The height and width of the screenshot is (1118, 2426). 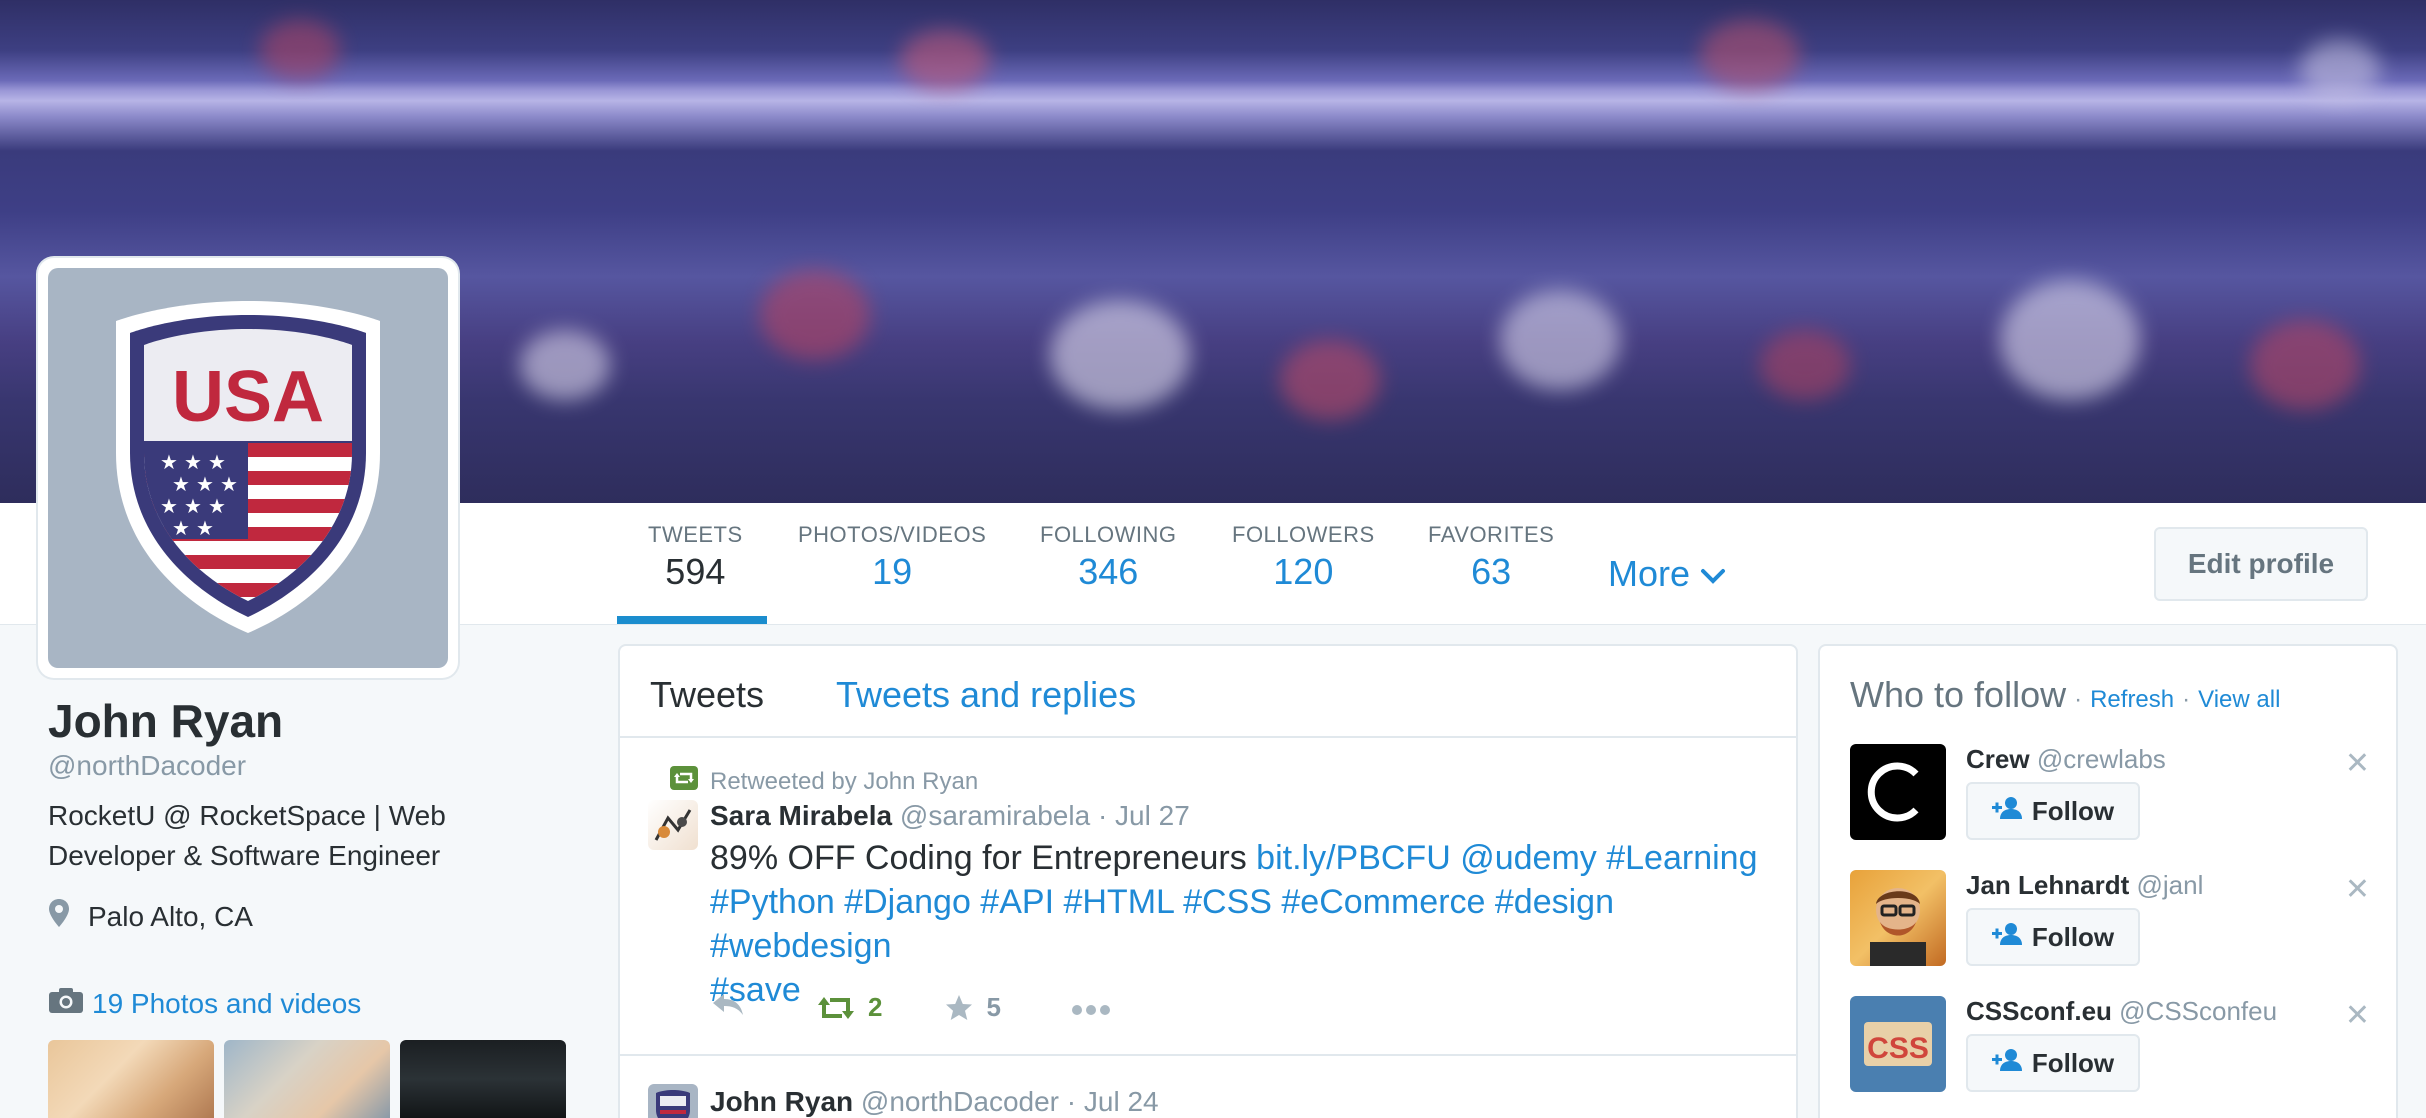 I want to click on tweet-date: · Jul 24, so click(x=1113, y=1101).